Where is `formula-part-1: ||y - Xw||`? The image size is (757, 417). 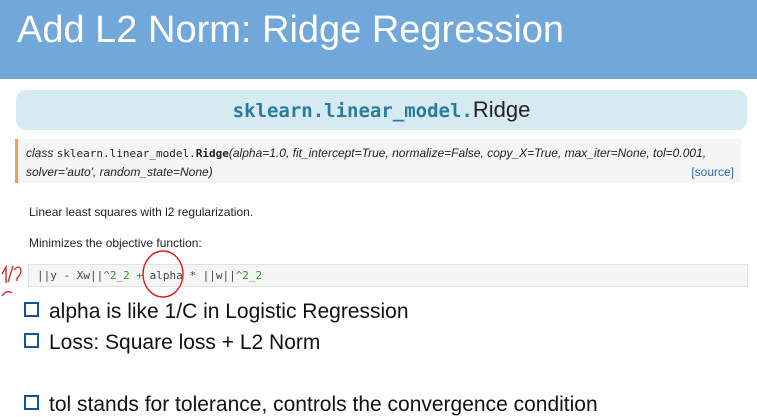
formula-part-1: ||y - Xw|| is located at coordinates (70, 275).